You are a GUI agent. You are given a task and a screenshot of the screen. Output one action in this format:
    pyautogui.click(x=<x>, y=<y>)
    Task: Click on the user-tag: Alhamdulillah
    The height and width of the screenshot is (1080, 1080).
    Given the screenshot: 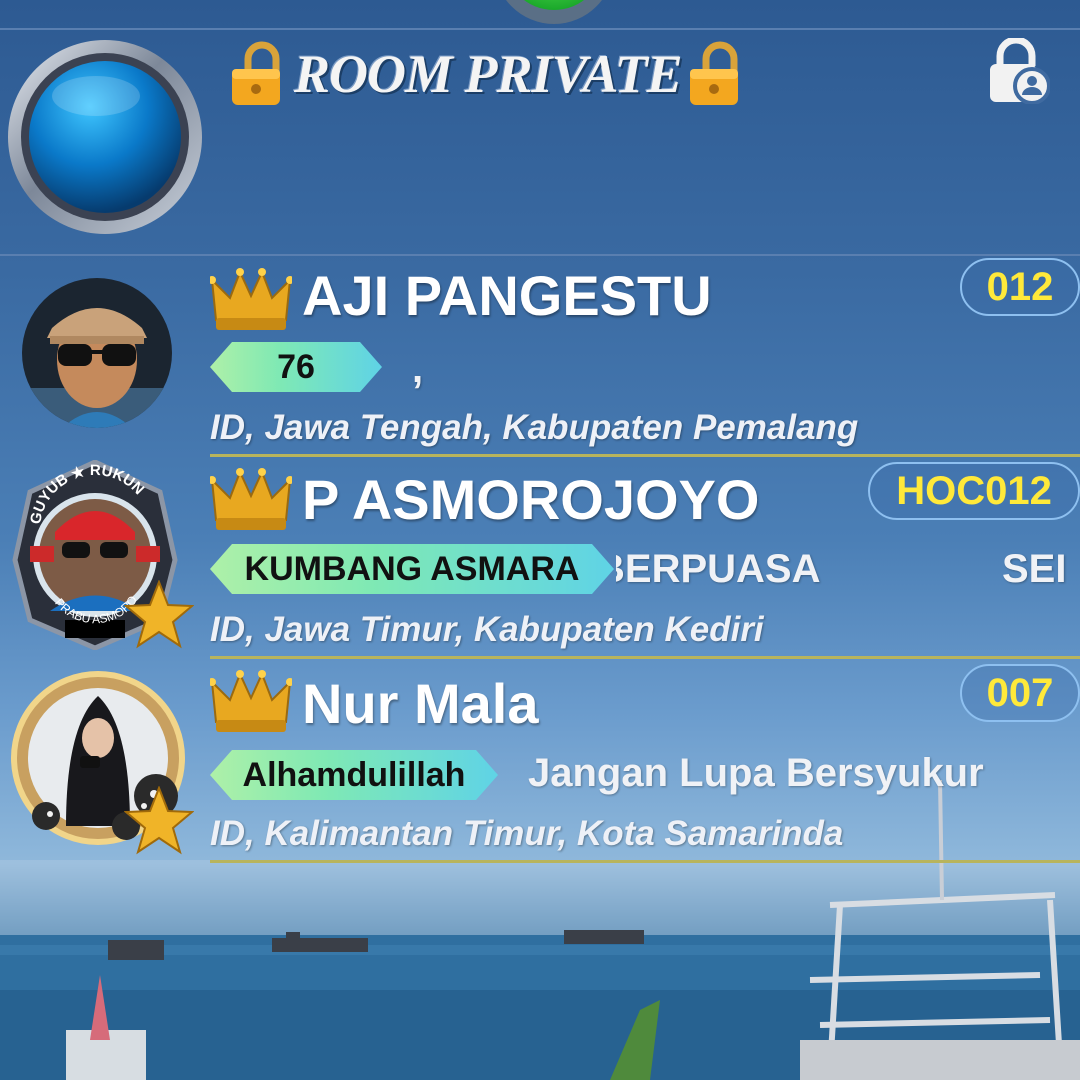 What is the action you would take?
    pyautogui.click(x=354, y=775)
    